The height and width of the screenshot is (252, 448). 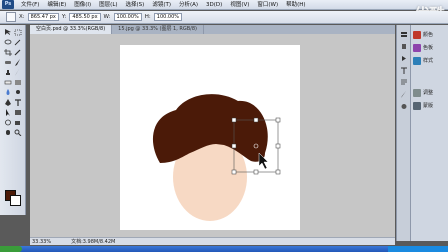 What do you see at coordinates (8, 112) in the screenshot?
I see `path-selection-icon` at bounding box center [8, 112].